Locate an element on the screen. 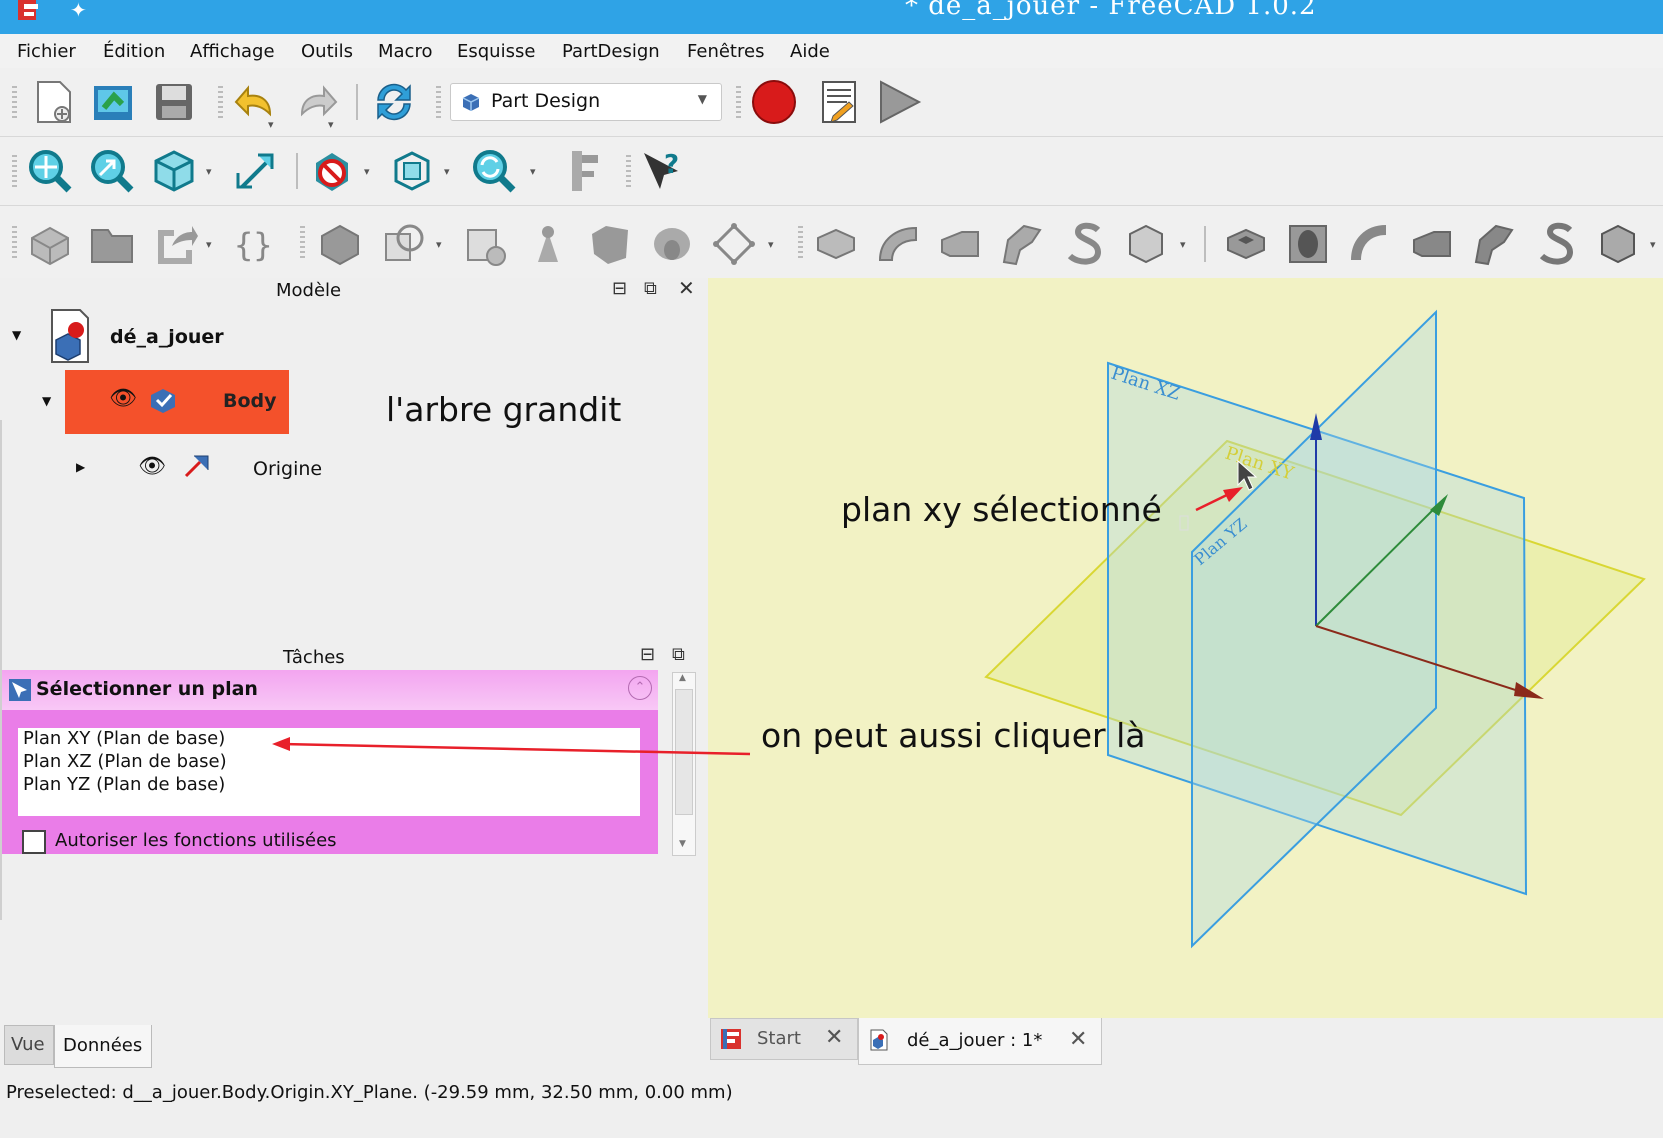 This screenshot has width=1663, height=1138. task-section-header: Sélectionner un plan ⌃ is located at coordinates (330, 690).